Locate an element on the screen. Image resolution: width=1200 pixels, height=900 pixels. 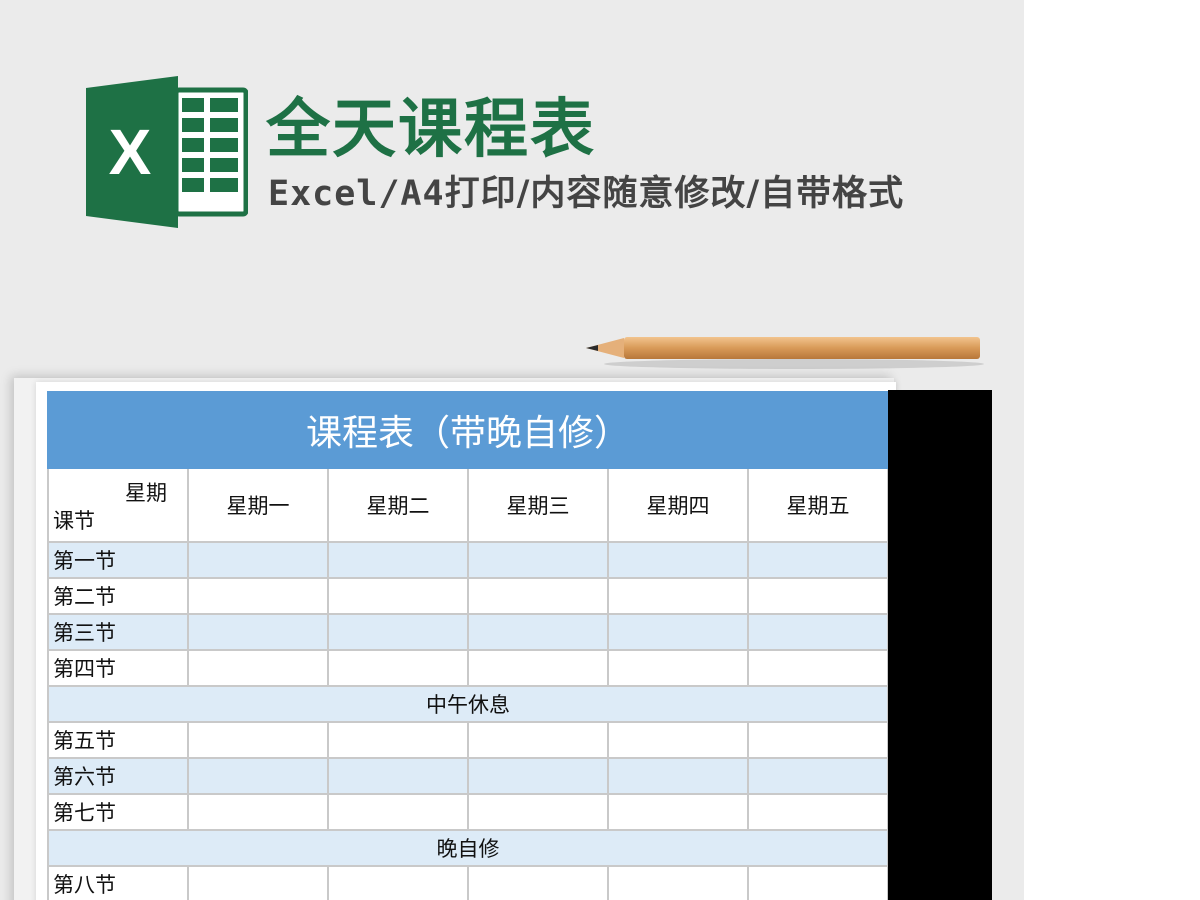
table-row: 第七节 is located at coordinates (468, 812).